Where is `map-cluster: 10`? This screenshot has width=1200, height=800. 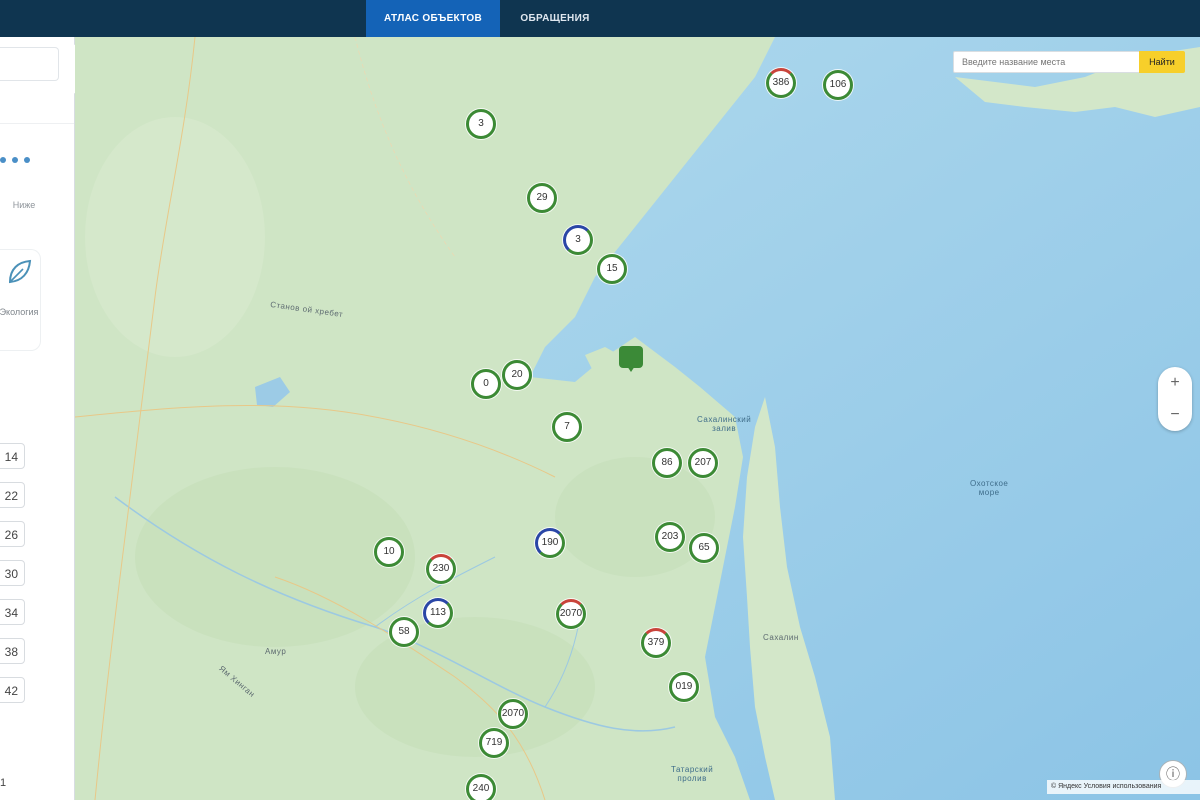
map-cluster: 10 is located at coordinates (389, 552).